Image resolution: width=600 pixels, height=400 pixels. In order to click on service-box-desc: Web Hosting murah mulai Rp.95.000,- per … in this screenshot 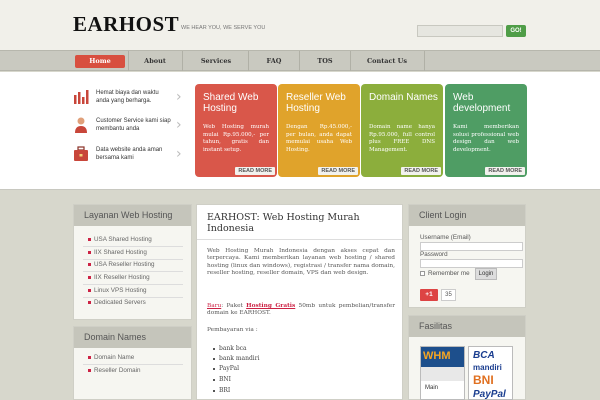, I will do `click(236, 138)`.